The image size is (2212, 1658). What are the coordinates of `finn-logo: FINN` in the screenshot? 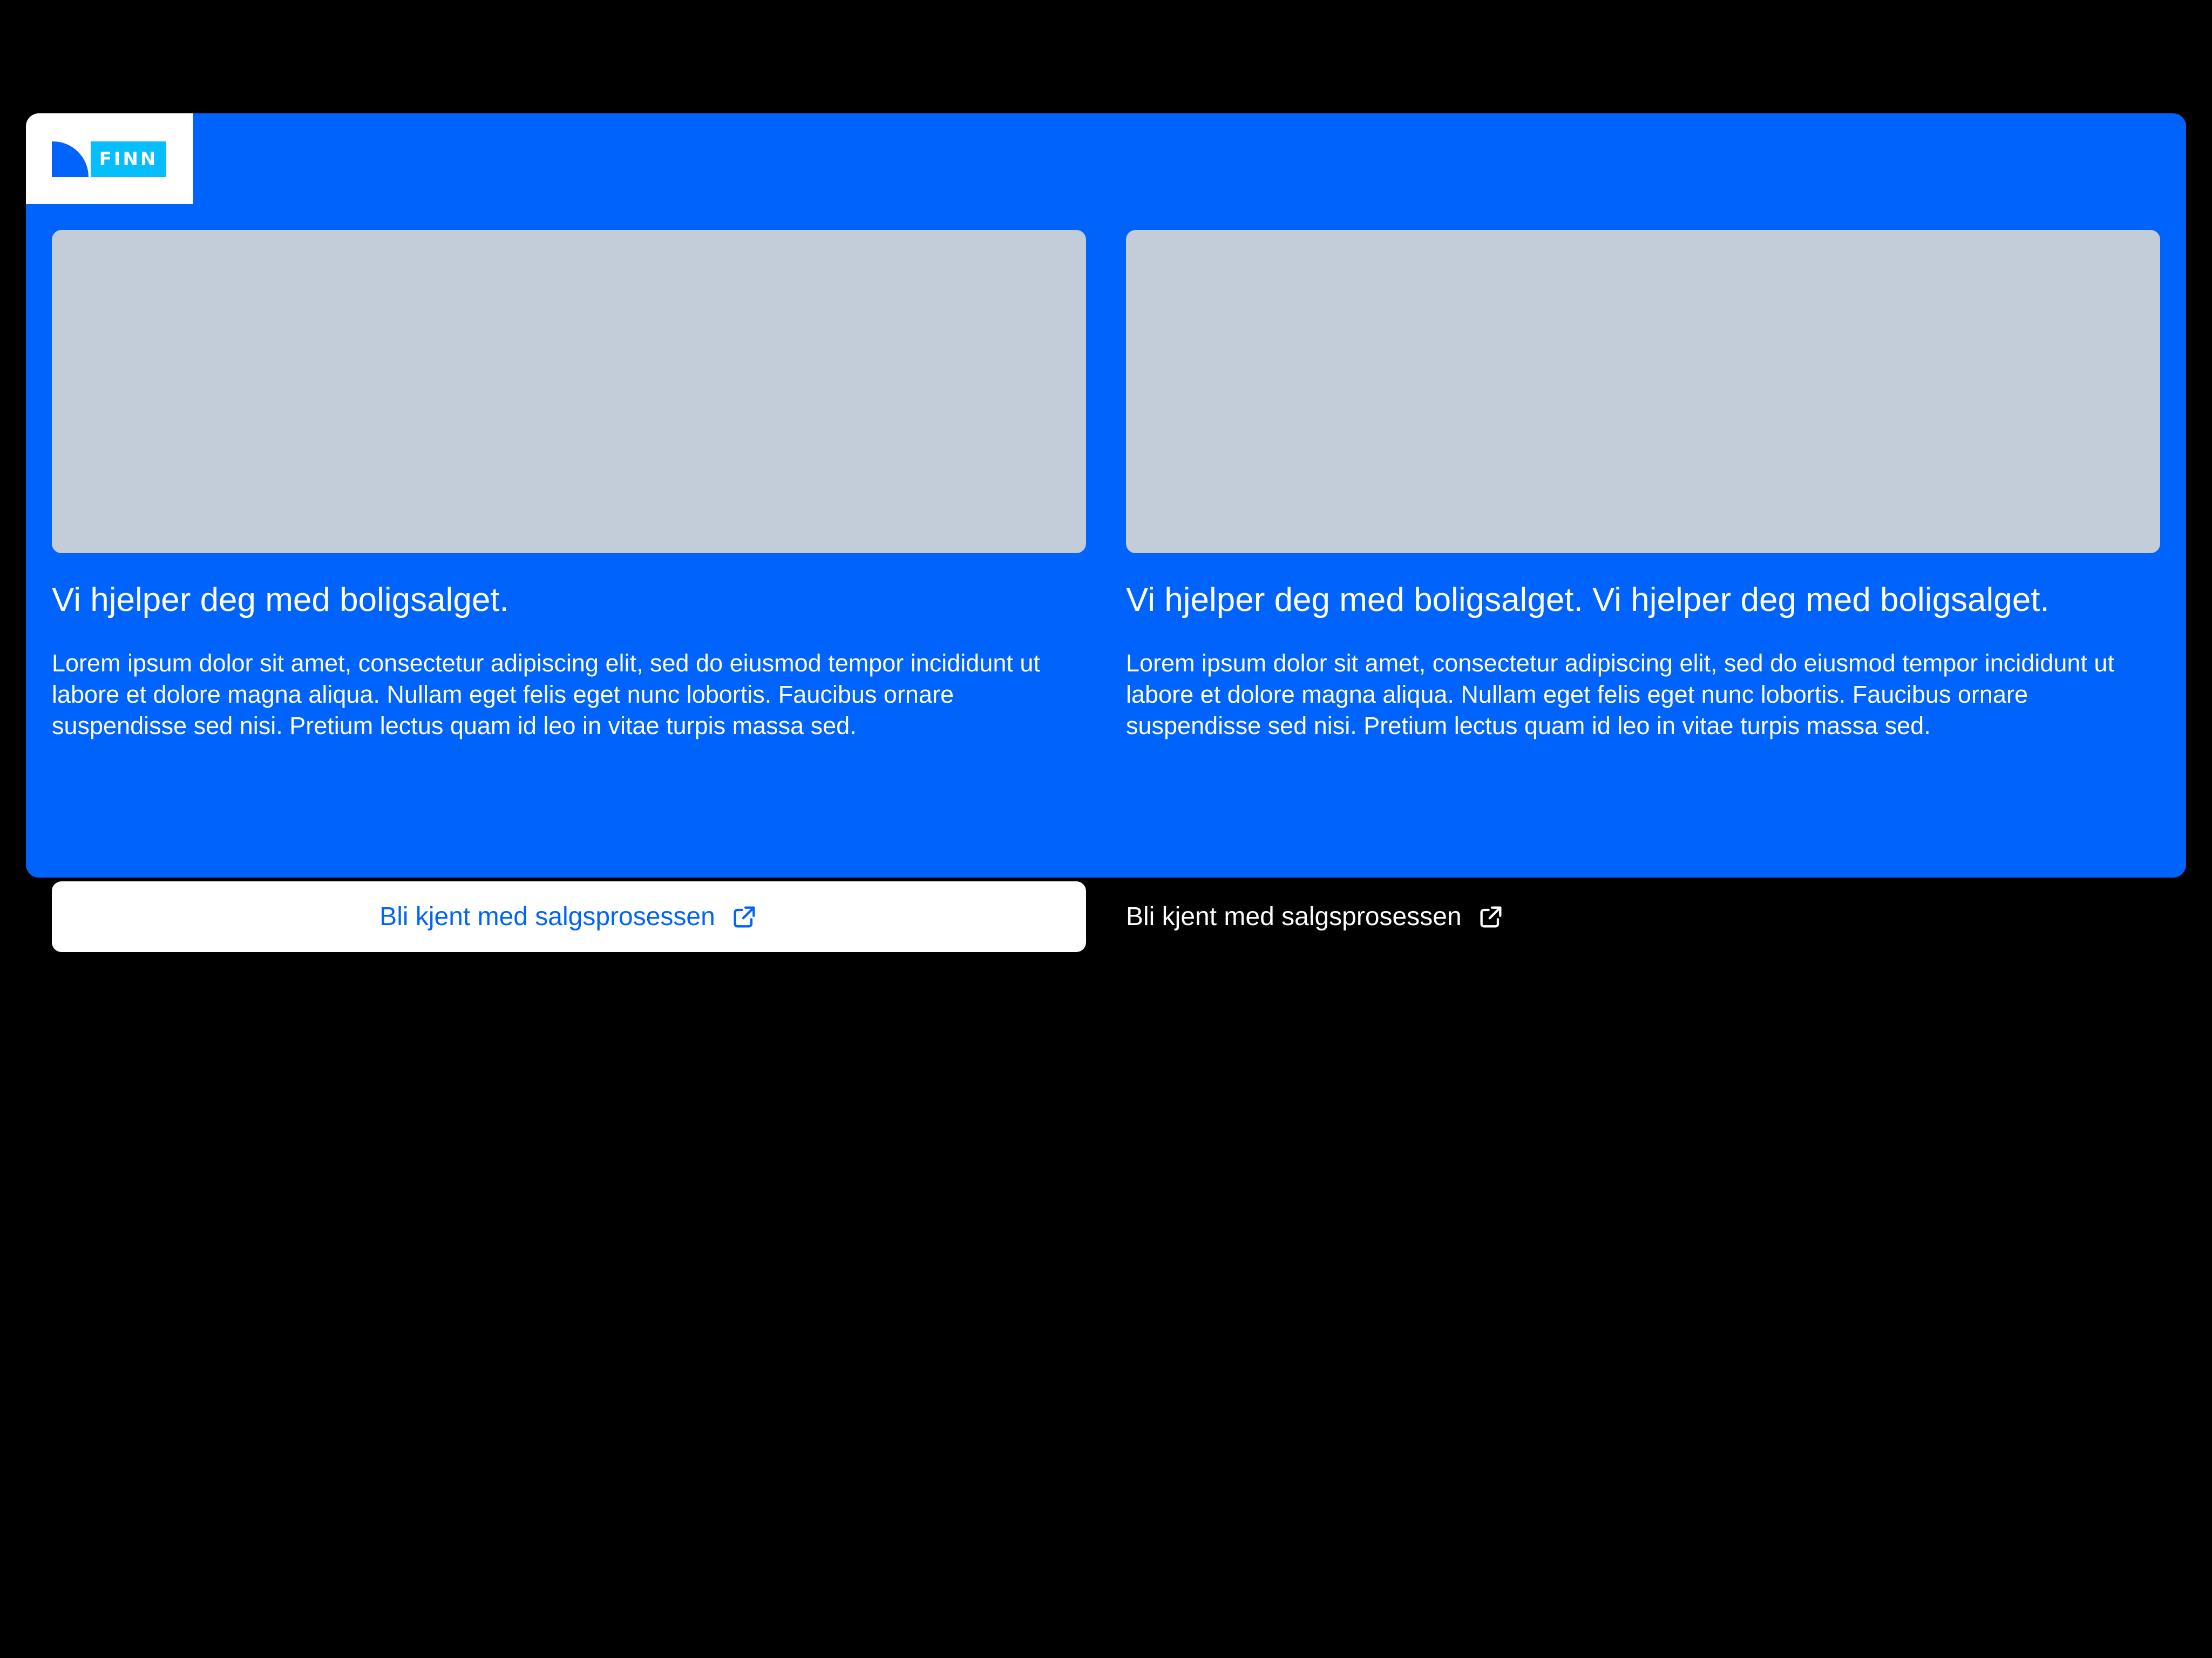 It's located at (109, 158).